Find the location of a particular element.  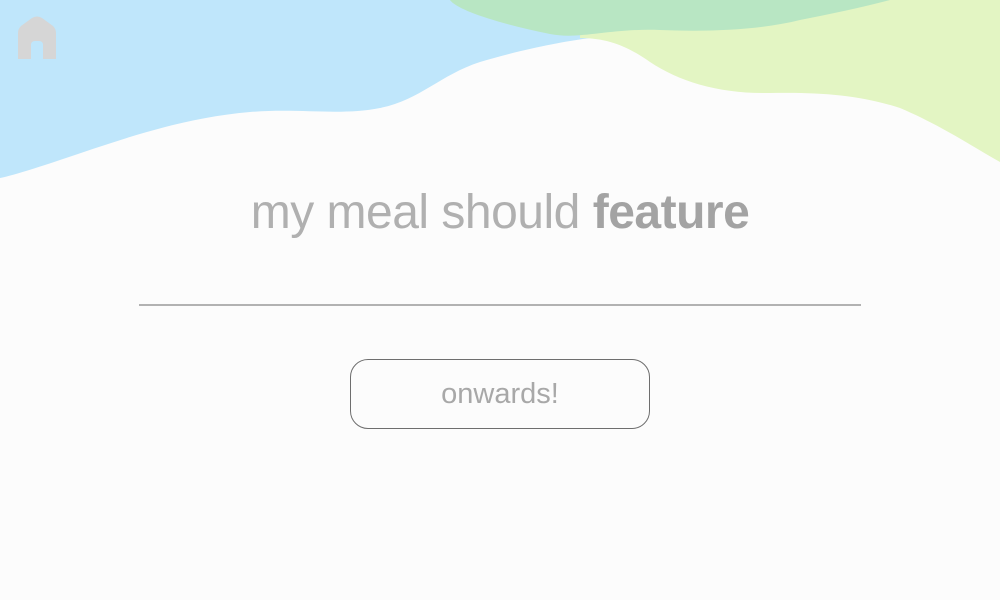

meal-feature-input is located at coordinates (500, 284).